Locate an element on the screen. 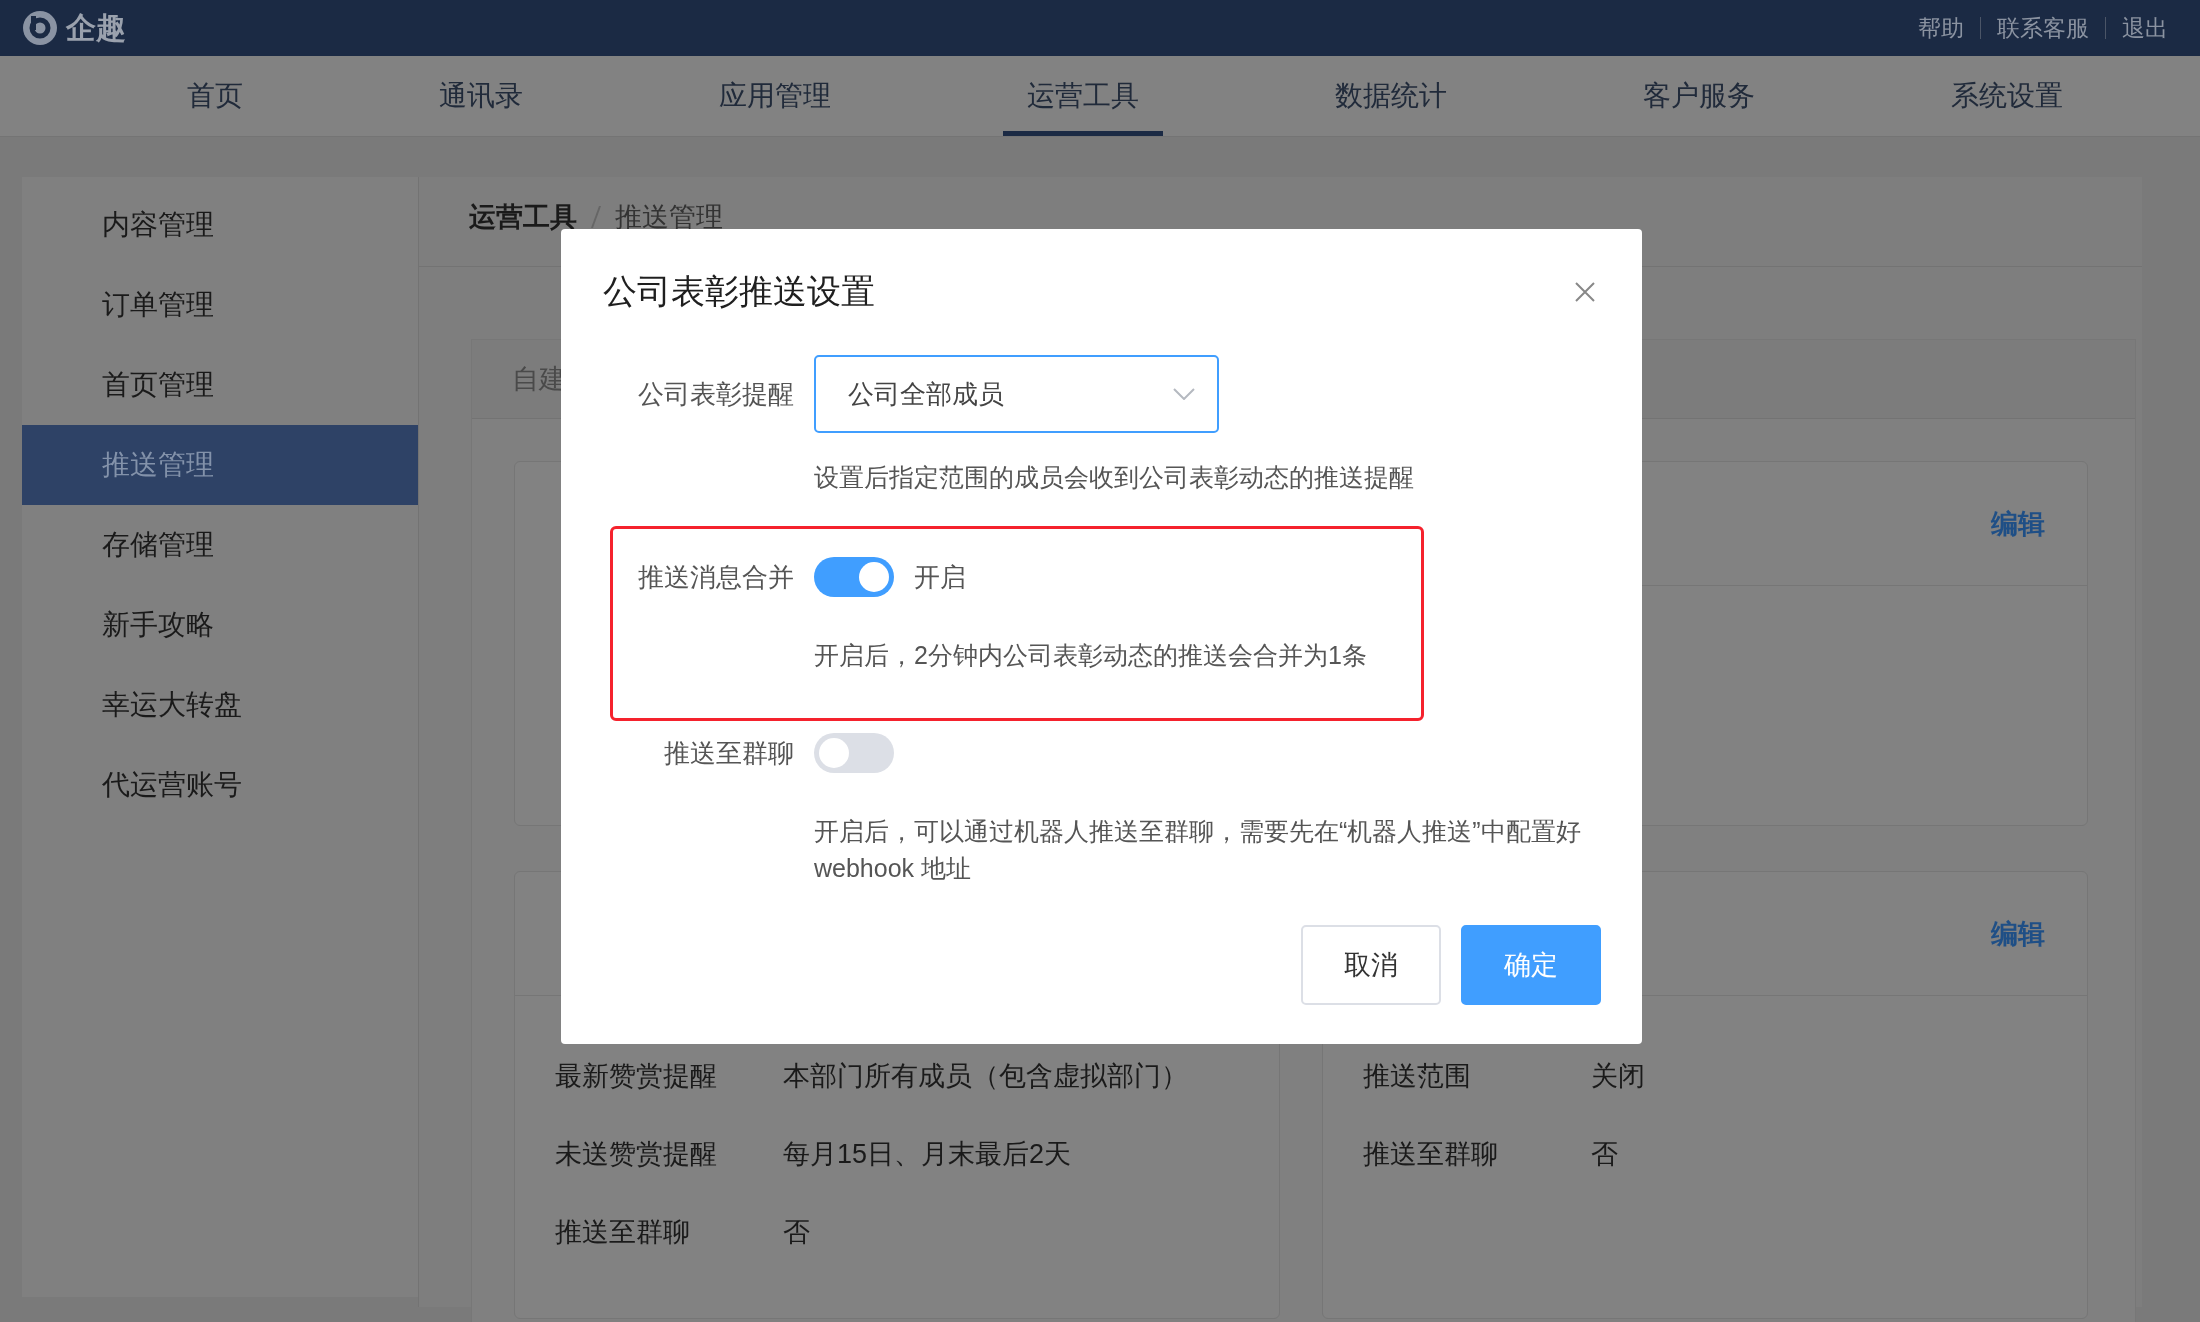  field-label: 推送至群聊 is located at coordinates (728, 753).